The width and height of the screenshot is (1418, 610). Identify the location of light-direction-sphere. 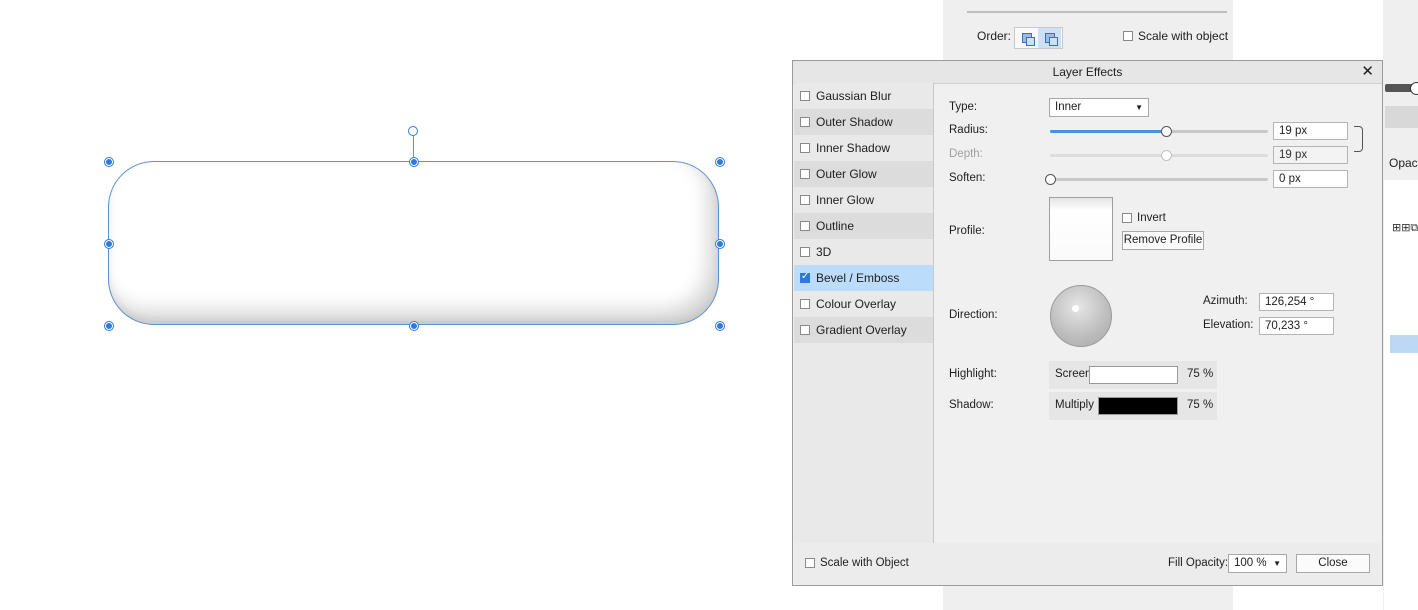
(1081, 316).